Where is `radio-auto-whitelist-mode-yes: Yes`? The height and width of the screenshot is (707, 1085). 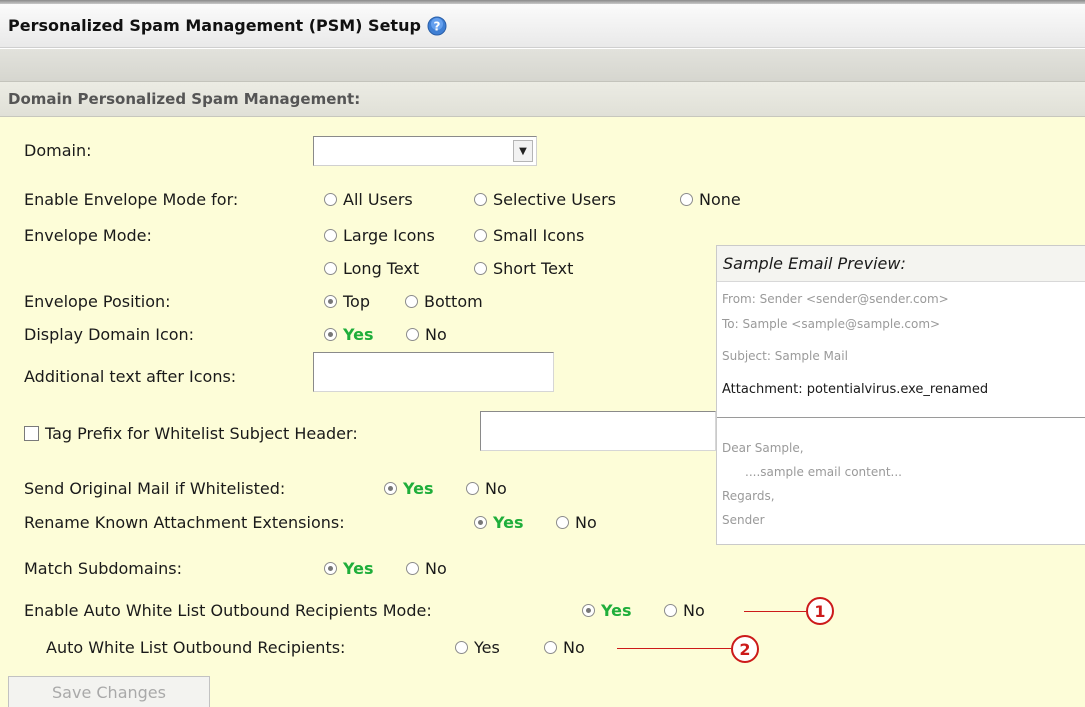 radio-auto-whitelist-mode-yes: Yes is located at coordinates (607, 610).